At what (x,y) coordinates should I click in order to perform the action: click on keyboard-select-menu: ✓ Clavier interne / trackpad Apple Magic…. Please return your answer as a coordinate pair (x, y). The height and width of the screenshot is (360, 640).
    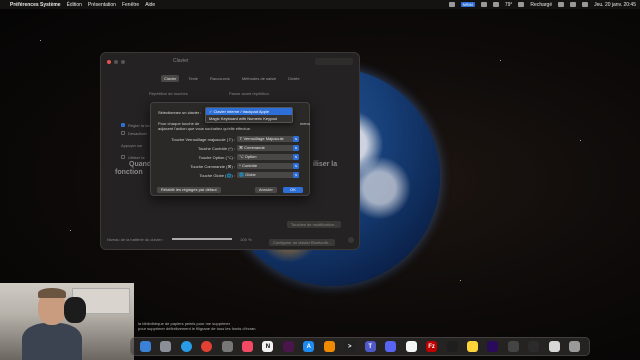
    Looking at the image, I should click on (249, 115).